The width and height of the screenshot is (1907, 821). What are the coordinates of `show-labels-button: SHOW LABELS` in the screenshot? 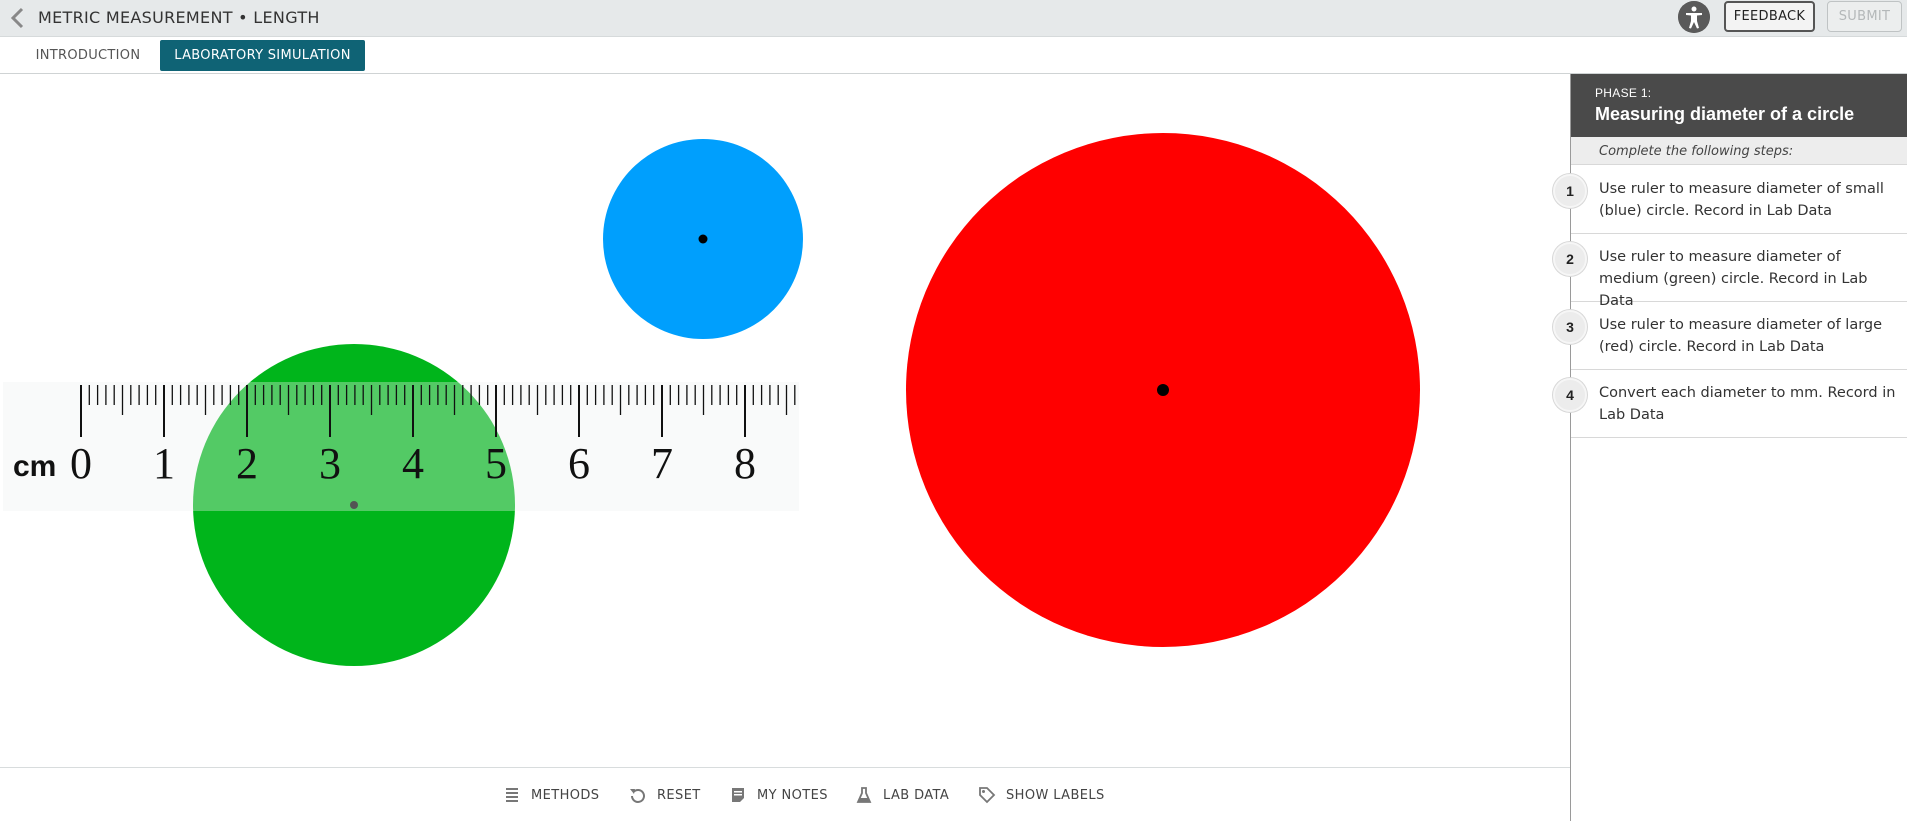 It's located at (1041, 795).